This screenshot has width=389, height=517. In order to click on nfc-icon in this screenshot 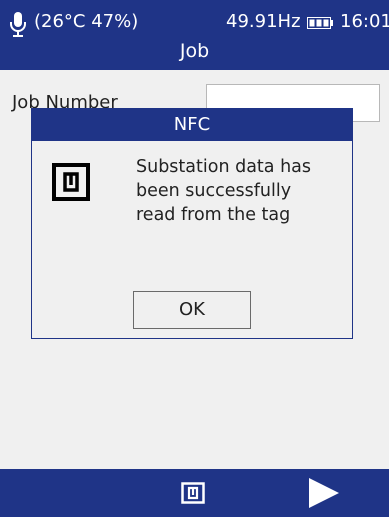, I will do `click(193, 493)`.